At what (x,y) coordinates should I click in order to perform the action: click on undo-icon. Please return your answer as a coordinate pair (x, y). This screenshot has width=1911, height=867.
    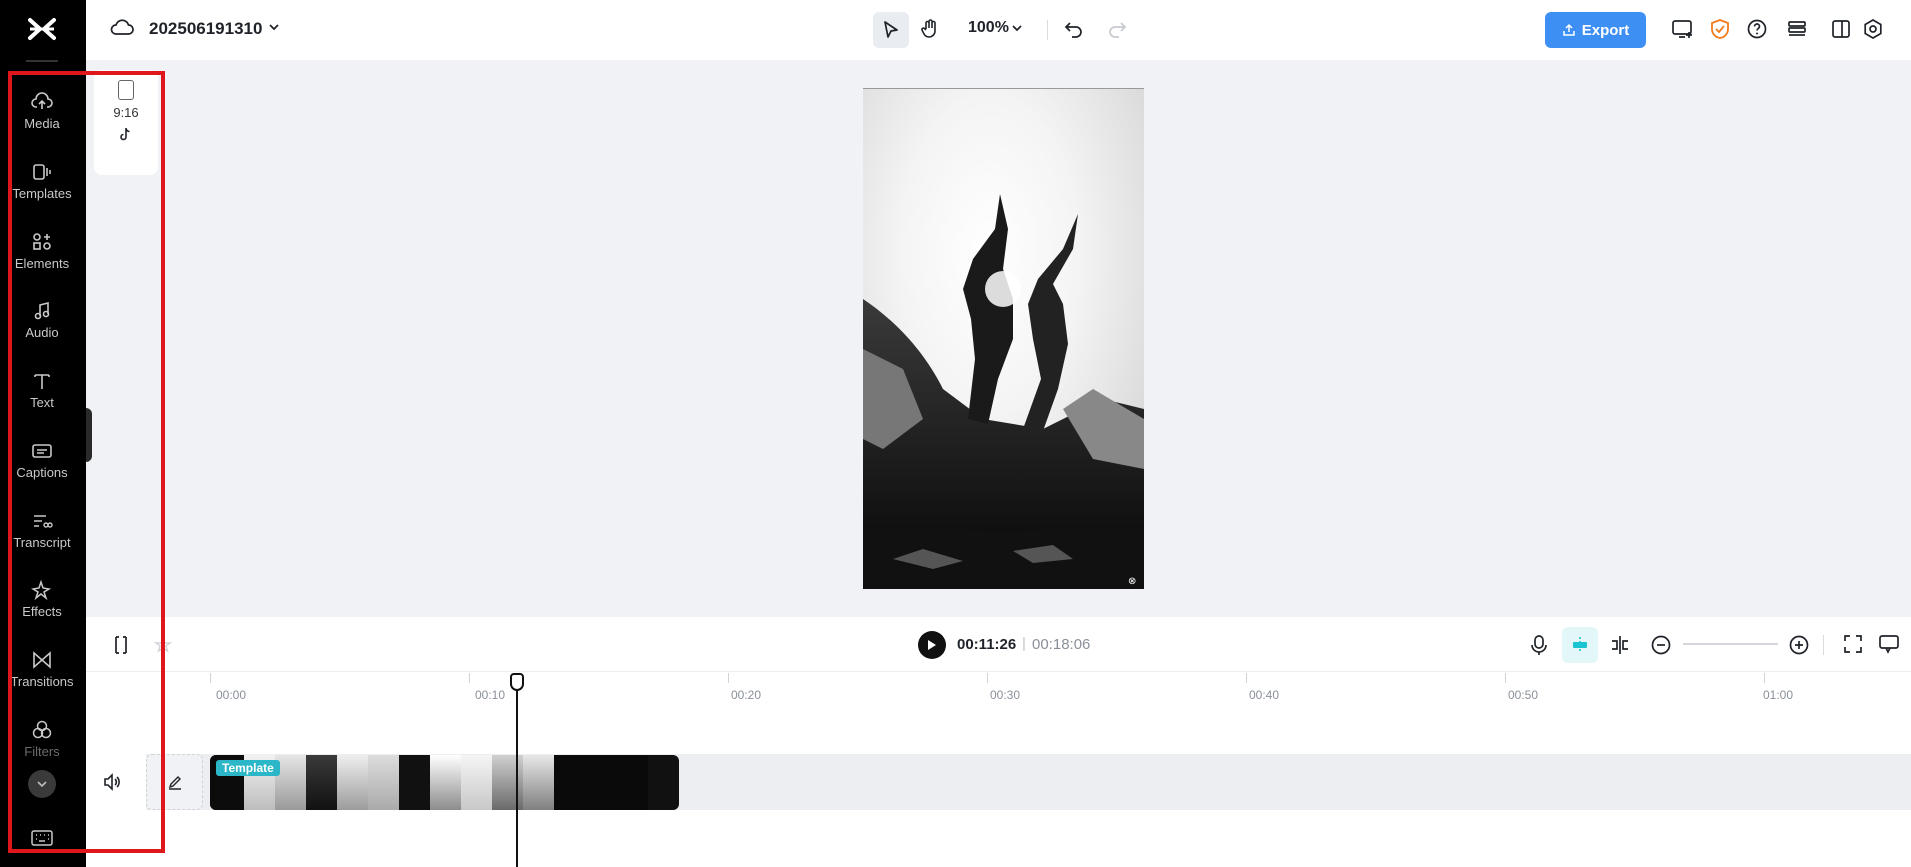
    Looking at the image, I should click on (1073, 29).